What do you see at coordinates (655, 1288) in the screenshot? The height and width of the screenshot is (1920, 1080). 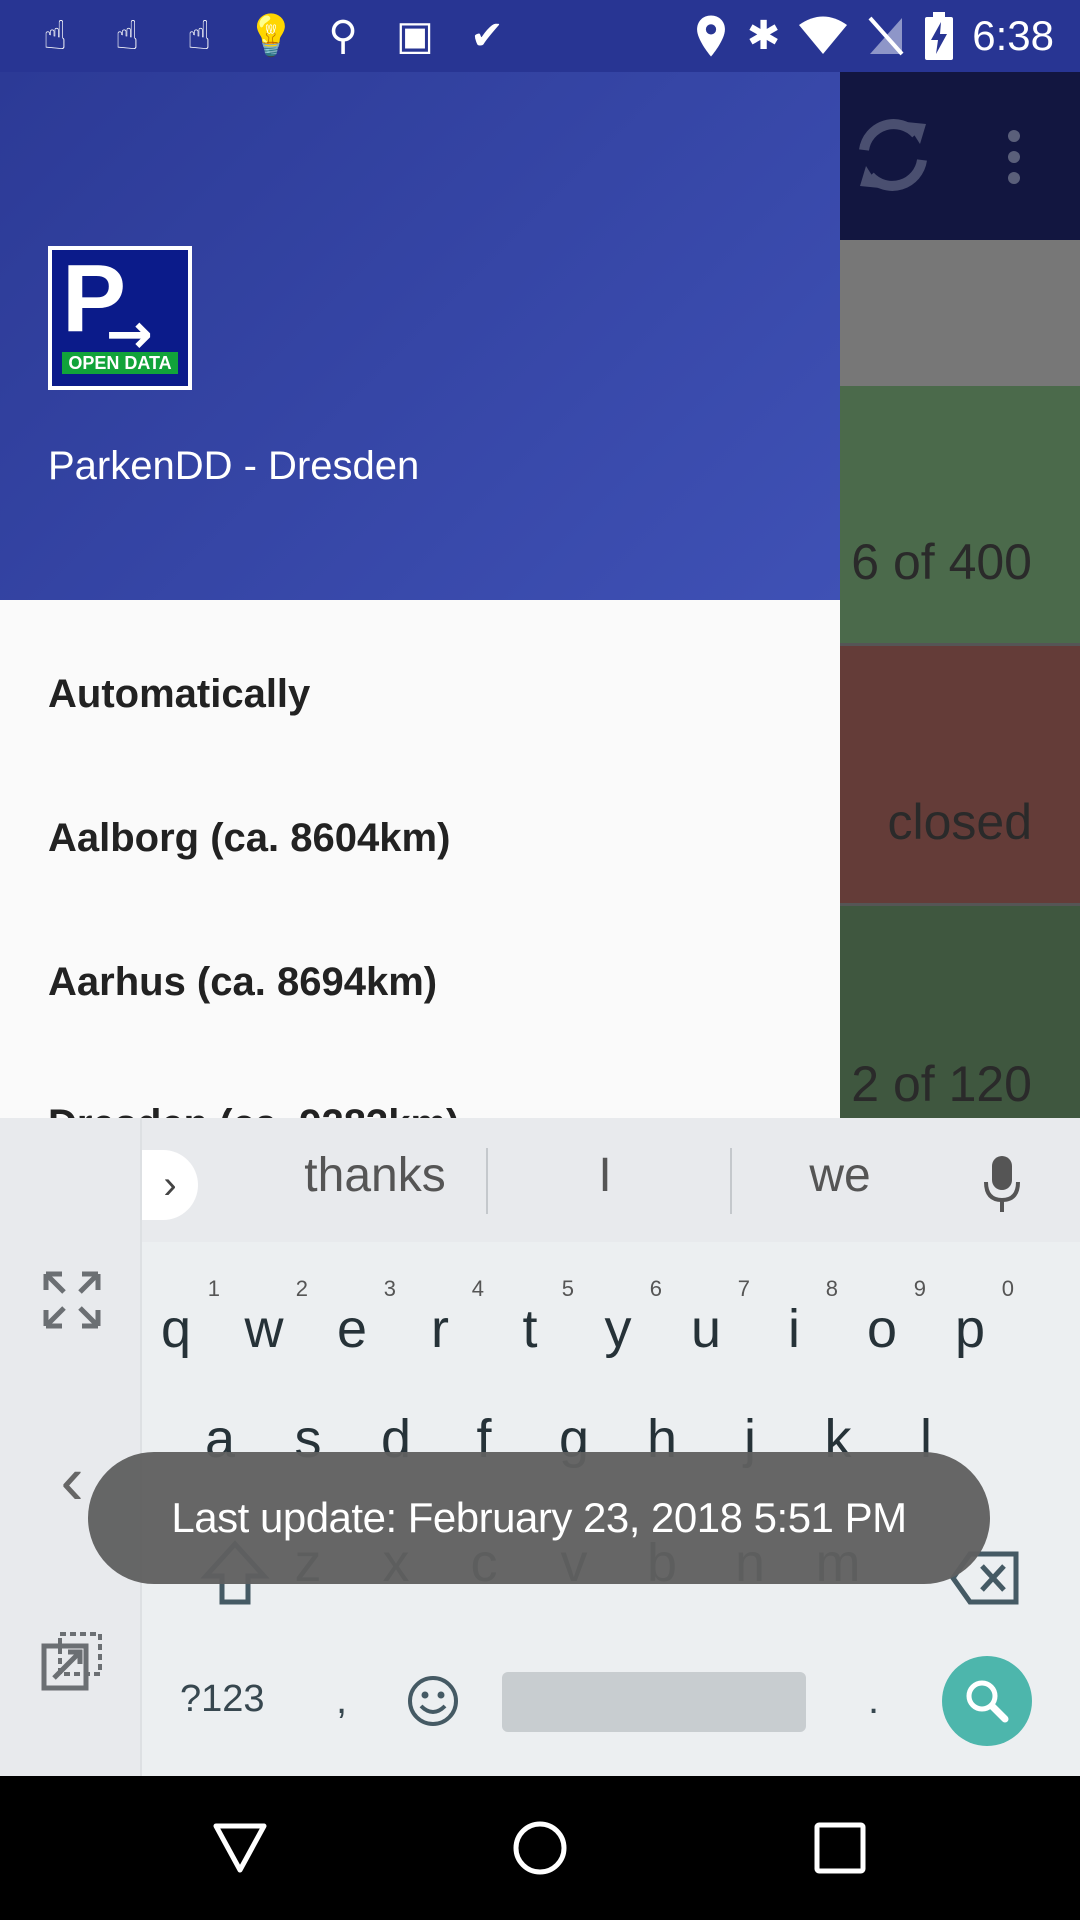 I see `key-number-hint: 6` at bounding box center [655, 1288].